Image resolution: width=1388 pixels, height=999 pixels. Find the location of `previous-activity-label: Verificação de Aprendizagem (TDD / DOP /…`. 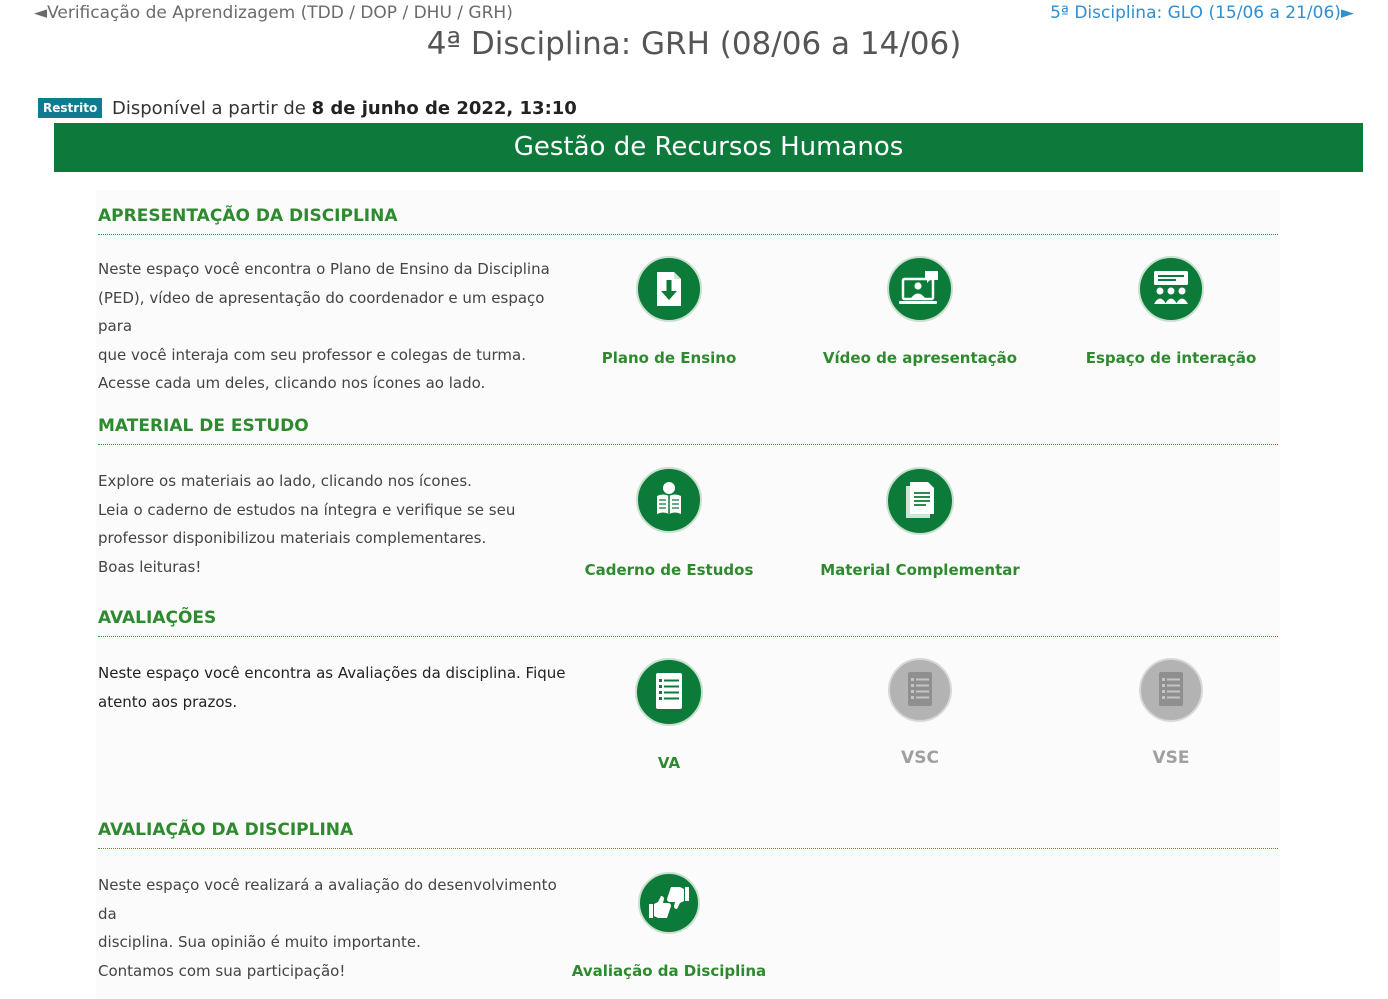

previous-activity-label: Verificação de Aprendizagem (TDD / DOP /… is located at coordinates (280, 13).